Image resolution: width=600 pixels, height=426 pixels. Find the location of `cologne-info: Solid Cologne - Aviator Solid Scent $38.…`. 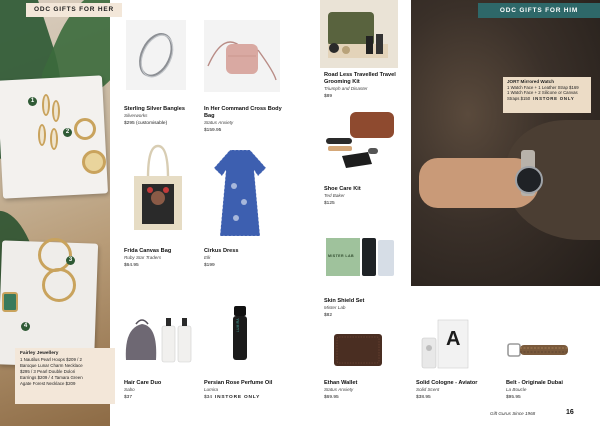

cologne-info: Solid Cologne - Aviator Solid Scent $38.… is located at coordinates (459, 390).